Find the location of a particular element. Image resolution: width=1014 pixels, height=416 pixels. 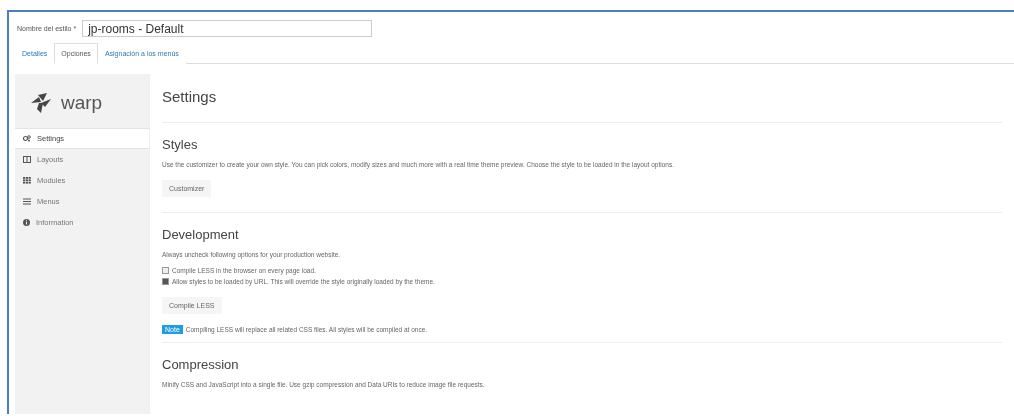

section-heading: Development is located at coordinates (201, 234).